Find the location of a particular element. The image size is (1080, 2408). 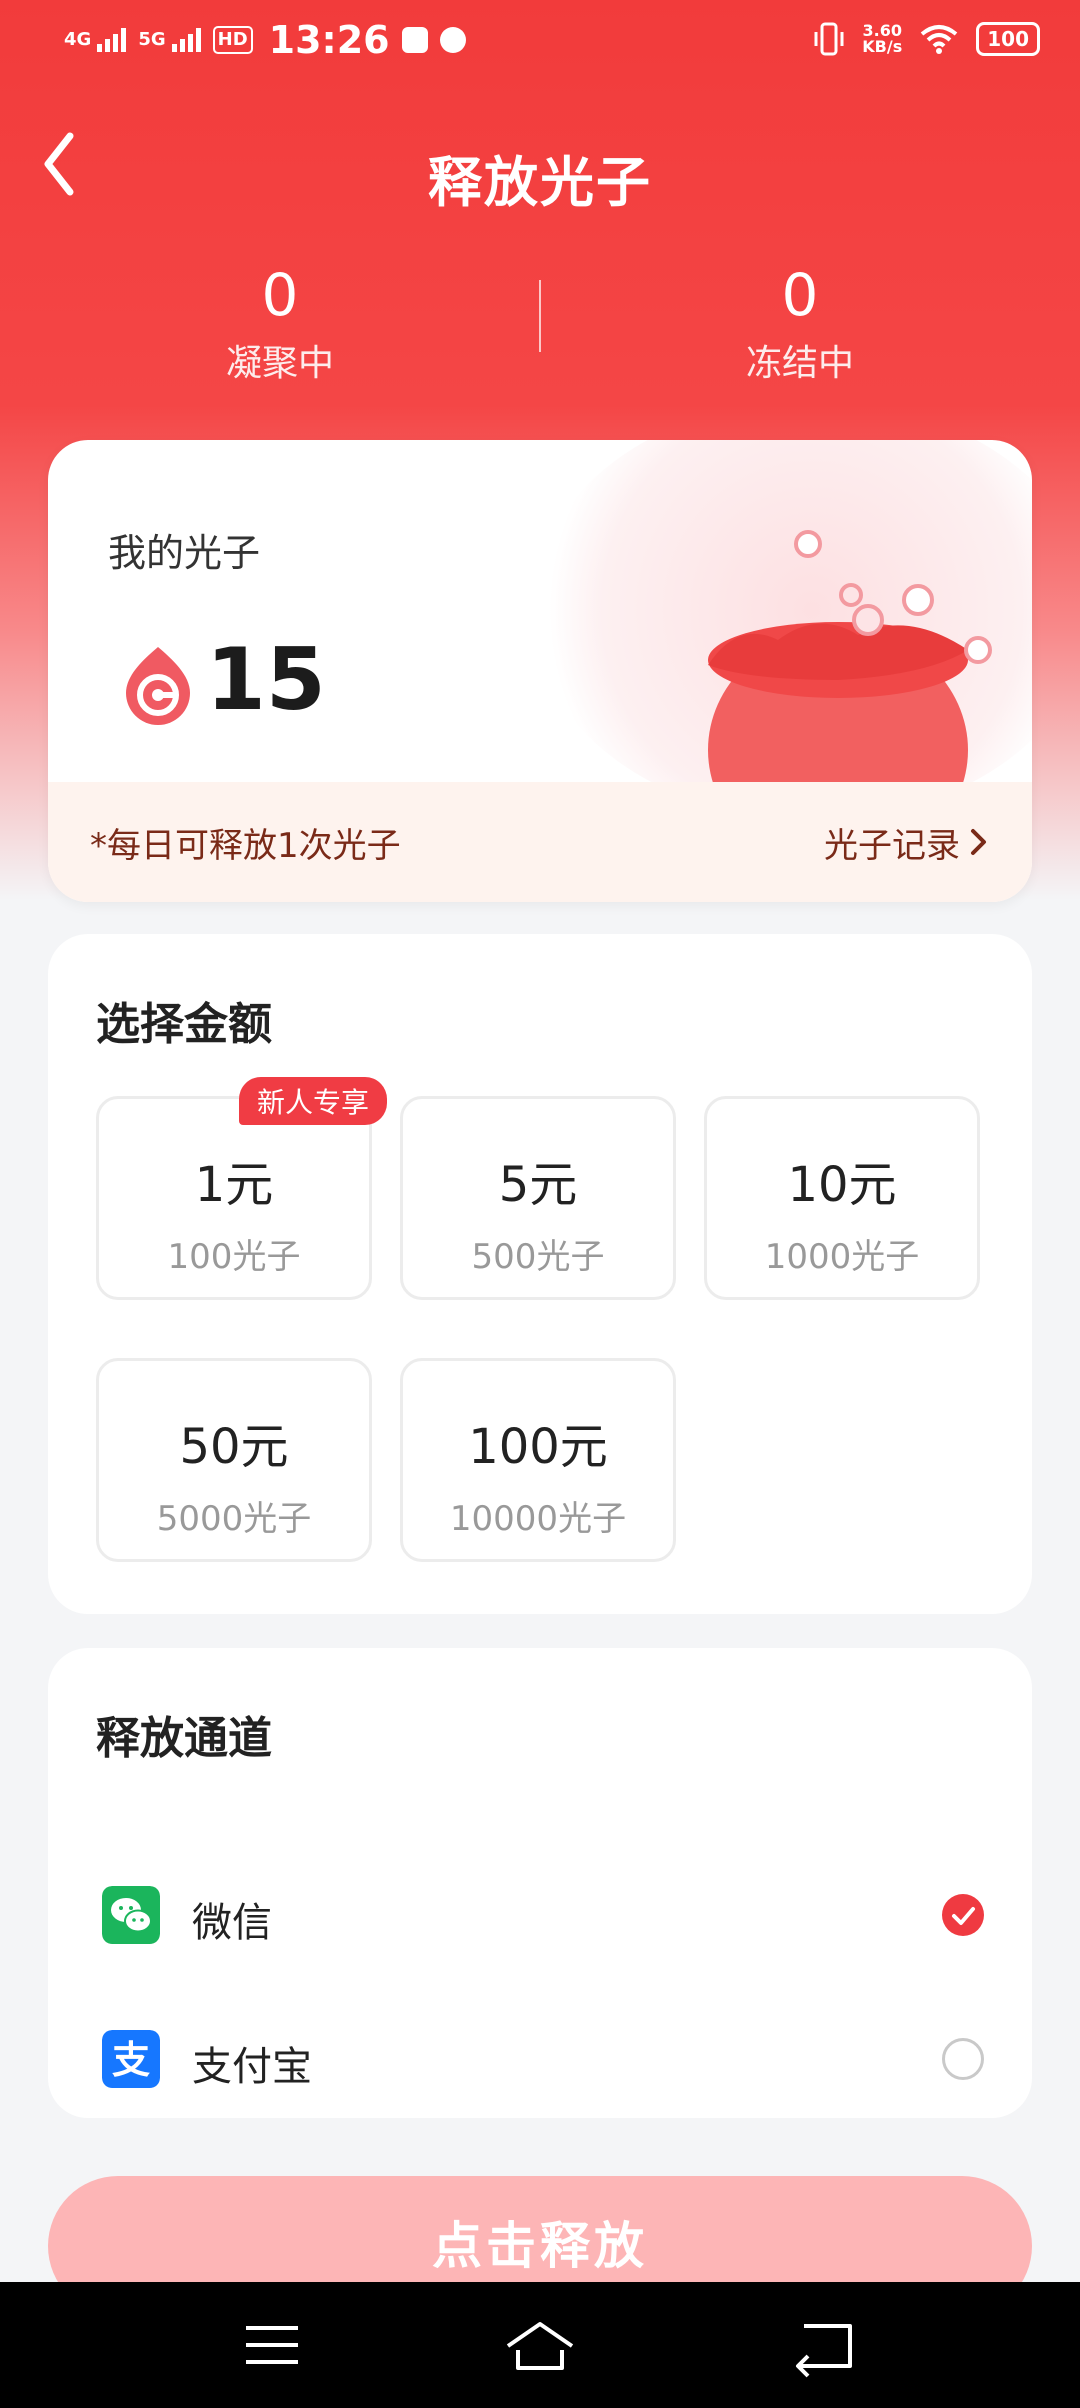

status-right: 3.60 KB/s 100 is located at coordinates (927, 39).